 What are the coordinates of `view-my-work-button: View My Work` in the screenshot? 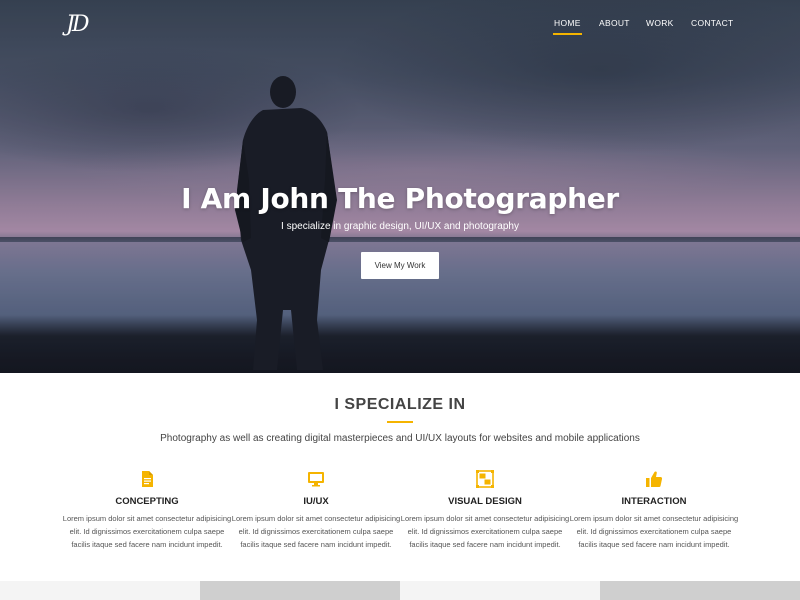 It's located at (400, 265).